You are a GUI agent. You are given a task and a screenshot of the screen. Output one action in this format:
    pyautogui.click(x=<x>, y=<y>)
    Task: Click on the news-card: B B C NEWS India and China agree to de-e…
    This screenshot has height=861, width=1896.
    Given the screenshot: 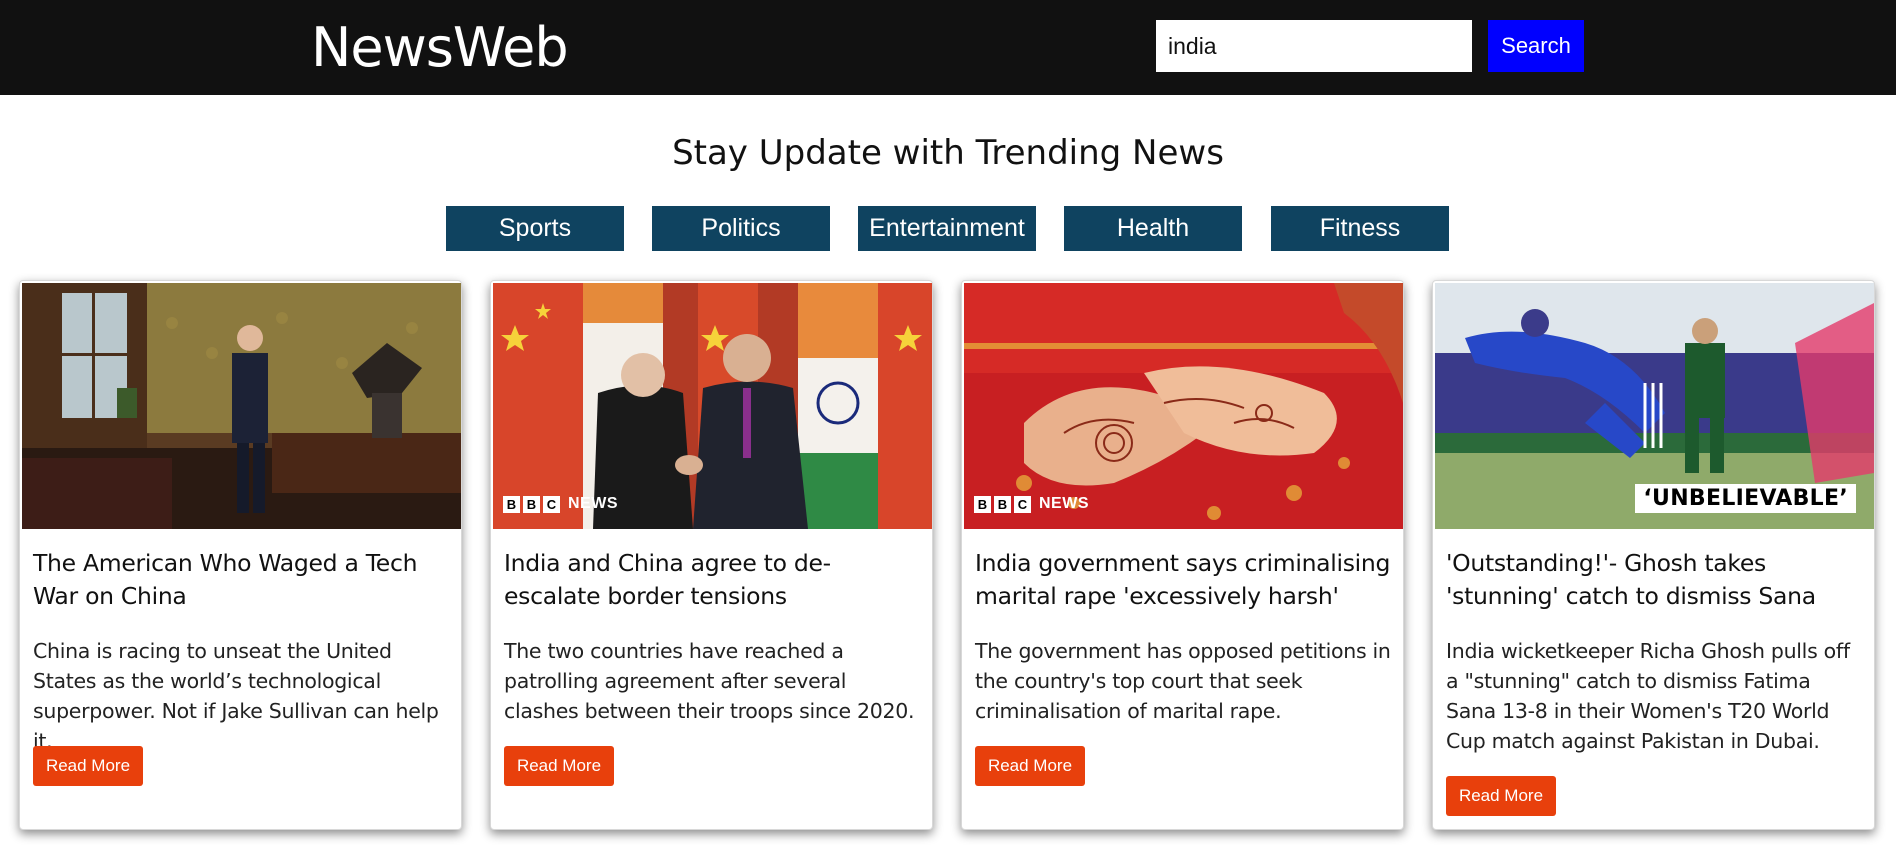 What is the action you would take?
    pyautogui.click(x=711, y=555)
    